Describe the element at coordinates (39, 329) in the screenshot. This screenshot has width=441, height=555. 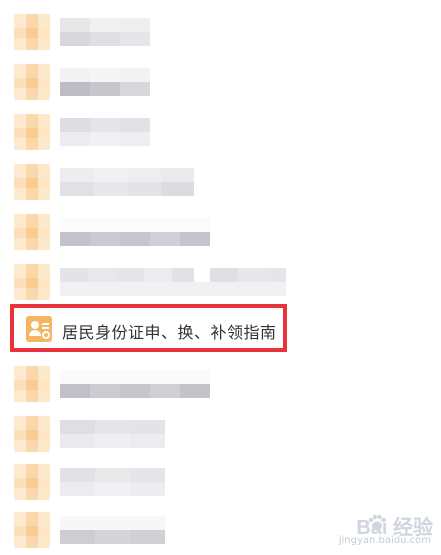
I see `id-card-icon` at that location.